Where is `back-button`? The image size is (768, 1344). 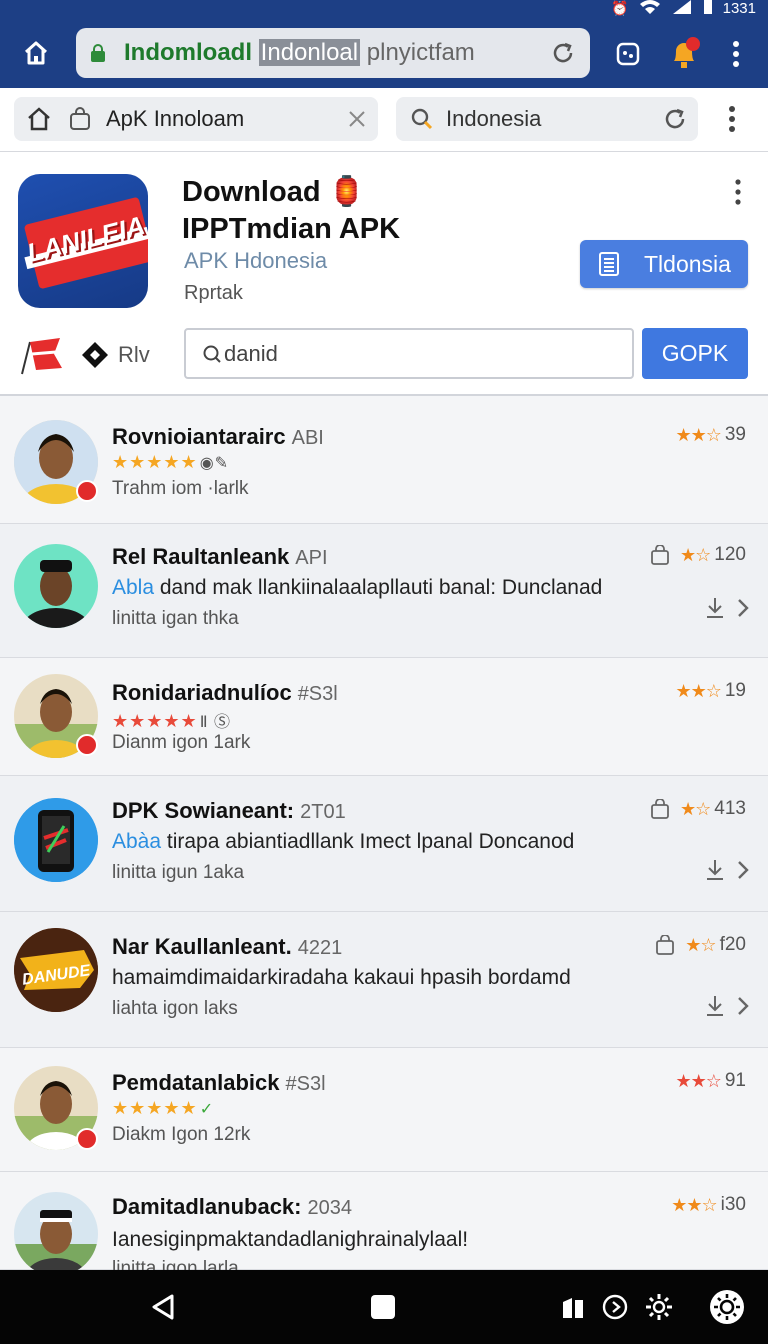 back-button is located at coordinates (163, 1307).